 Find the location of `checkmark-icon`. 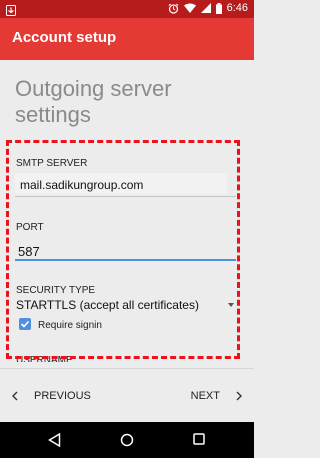

checkmark-icon is located at coordinates (25, 324).